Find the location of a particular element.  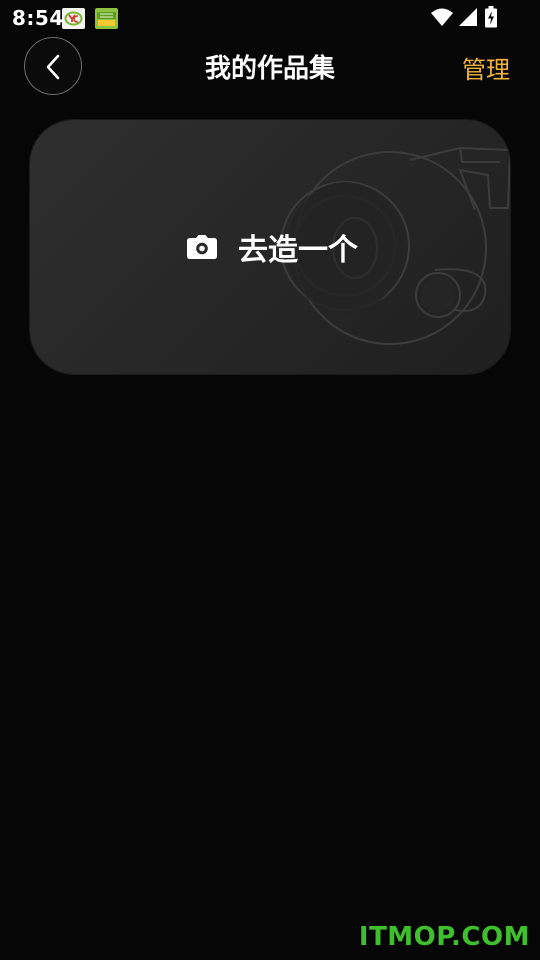

camera-icon is located at coordinates (202, 247).